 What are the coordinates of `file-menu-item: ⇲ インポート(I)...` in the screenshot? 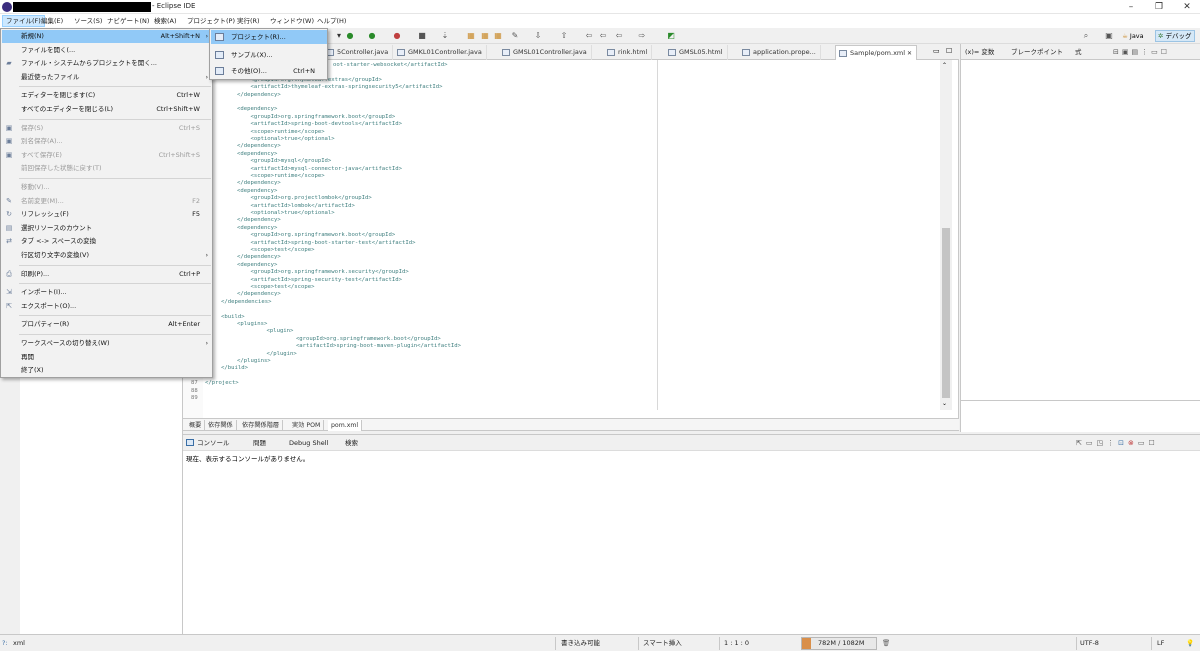 It's located at (107, 292).